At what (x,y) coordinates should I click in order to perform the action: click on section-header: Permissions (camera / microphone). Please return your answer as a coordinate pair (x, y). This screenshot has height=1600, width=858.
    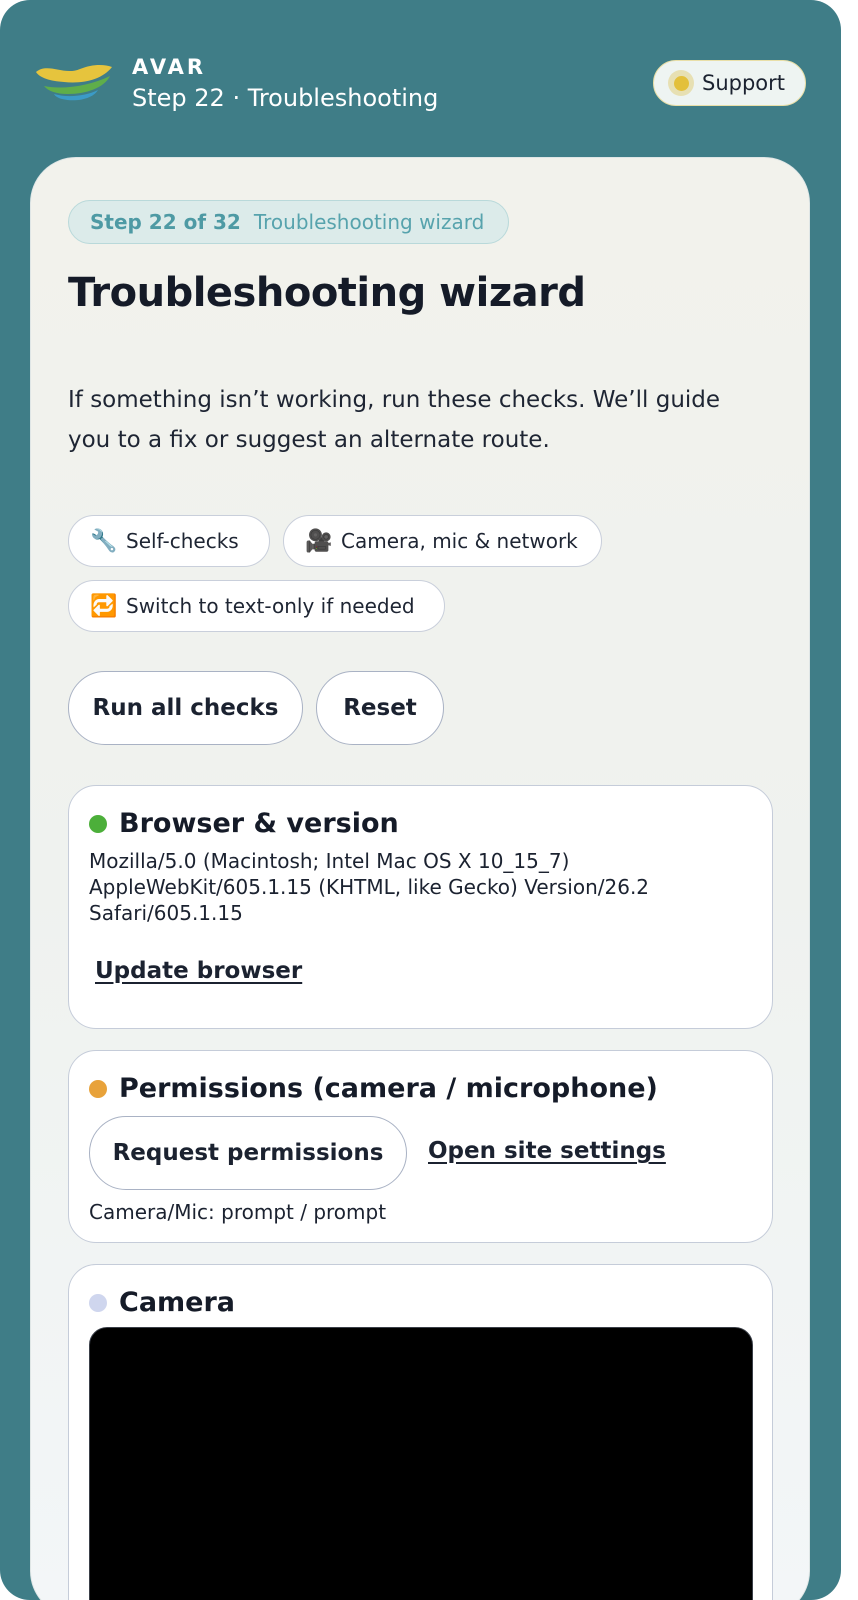
    Looking at the image, I should click on (373, 1088).